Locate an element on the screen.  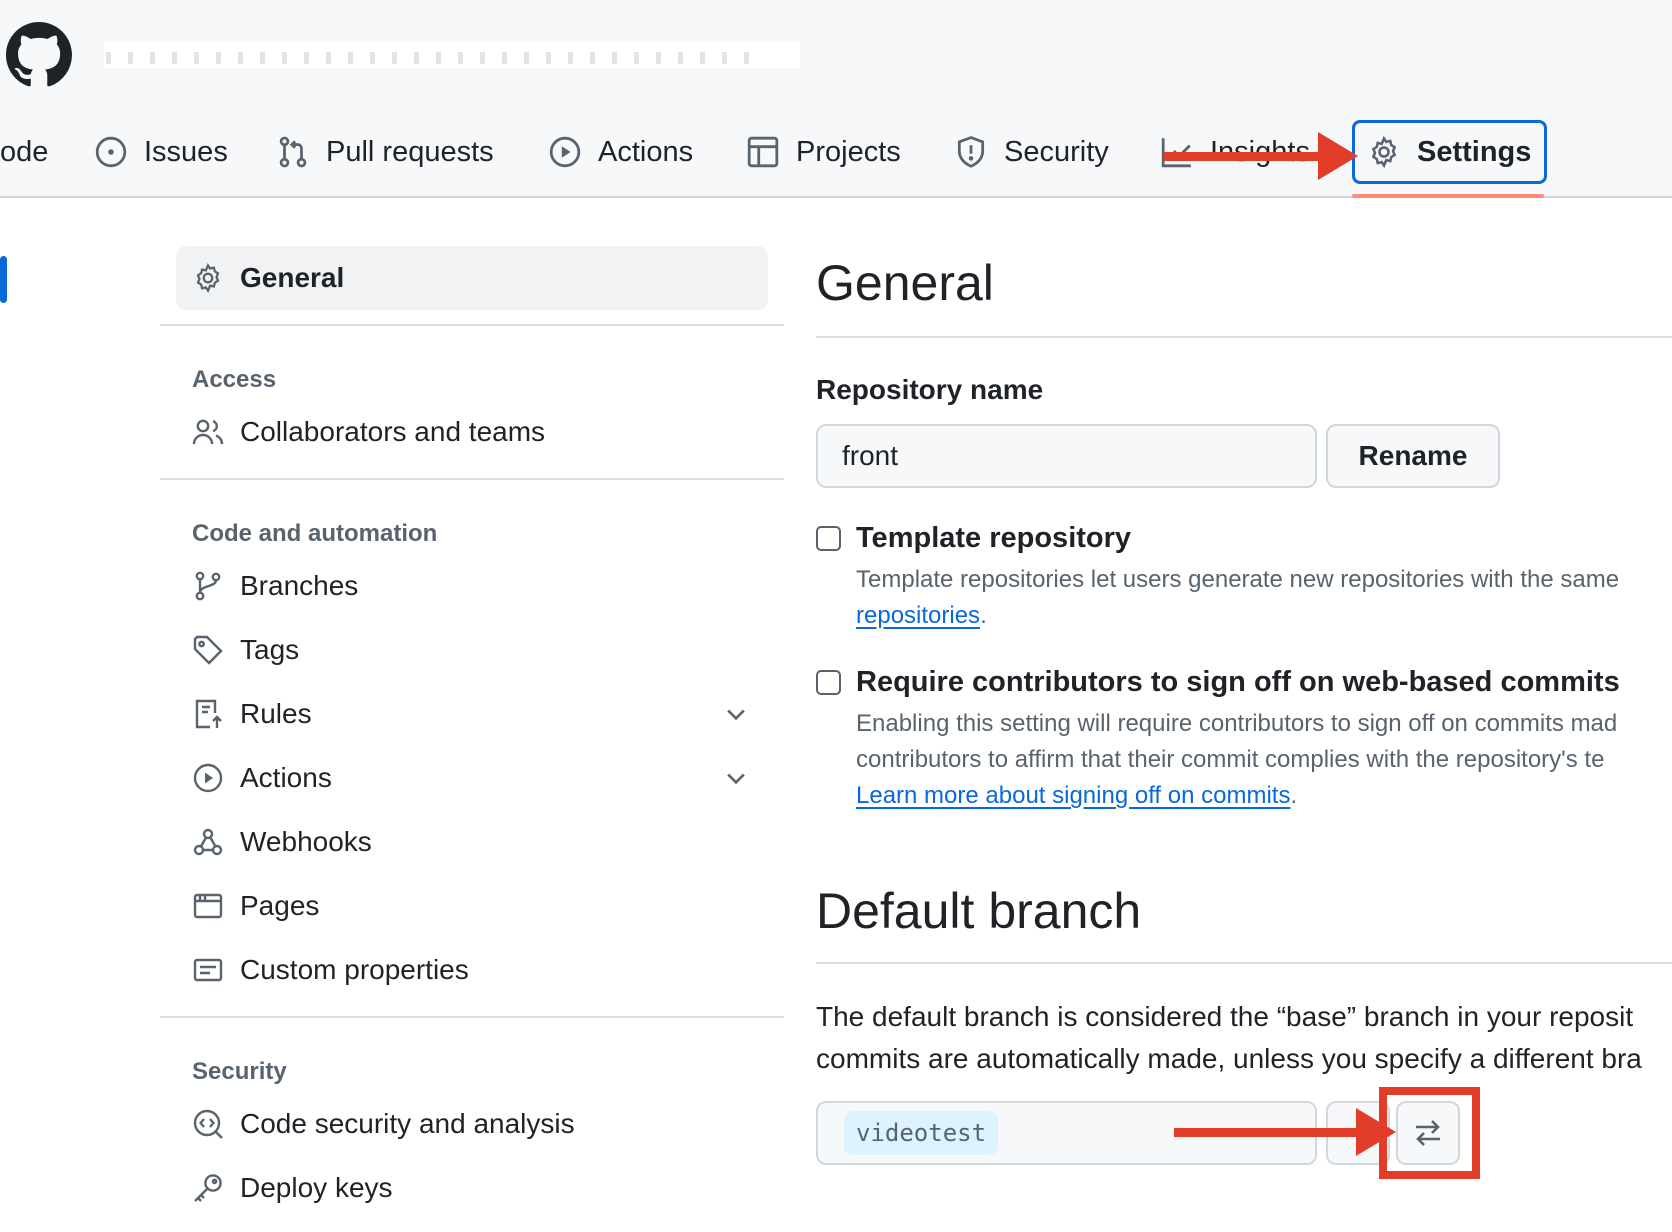
page-title: General is located at coordinates (905, 283).